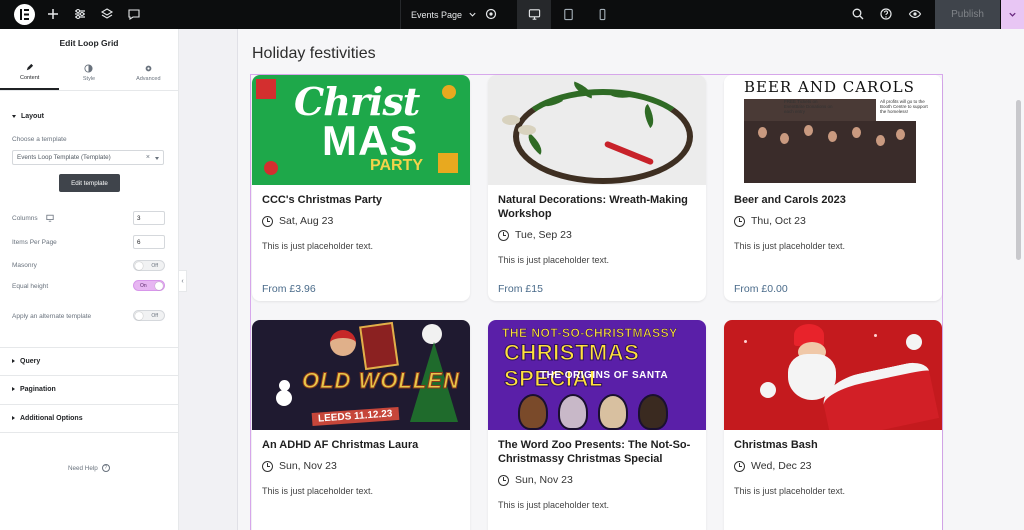  What do you see at coordinates (154, 315) in the screenshot?
I see `toggle-state: Off` at bounding box center [154, 315].